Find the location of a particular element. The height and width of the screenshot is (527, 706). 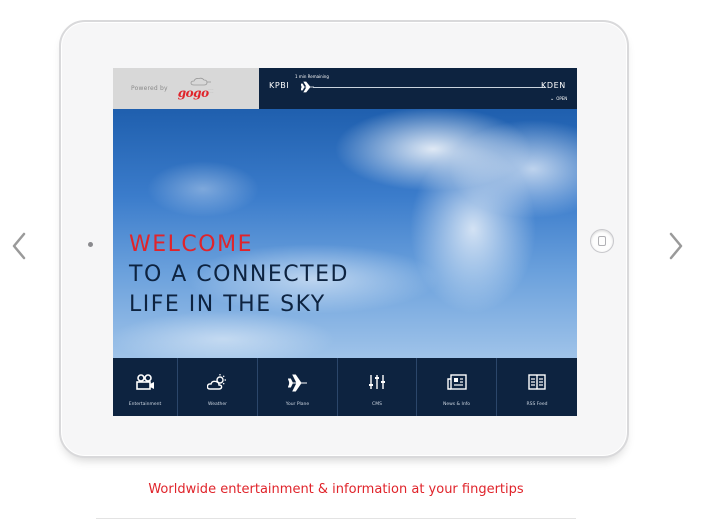

chevron-right-icon is located at coordinates (676, 246).